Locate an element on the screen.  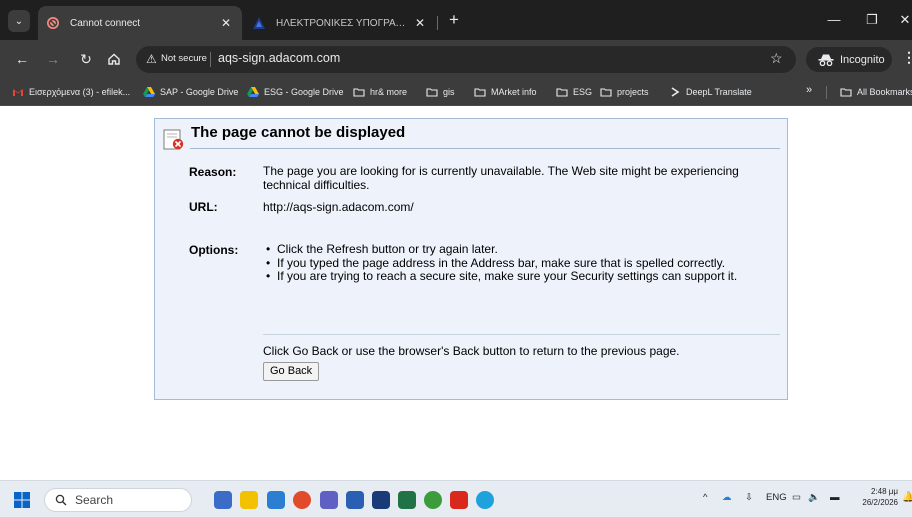
security-status-chip: Not secure is located at coordinates (184, 58).